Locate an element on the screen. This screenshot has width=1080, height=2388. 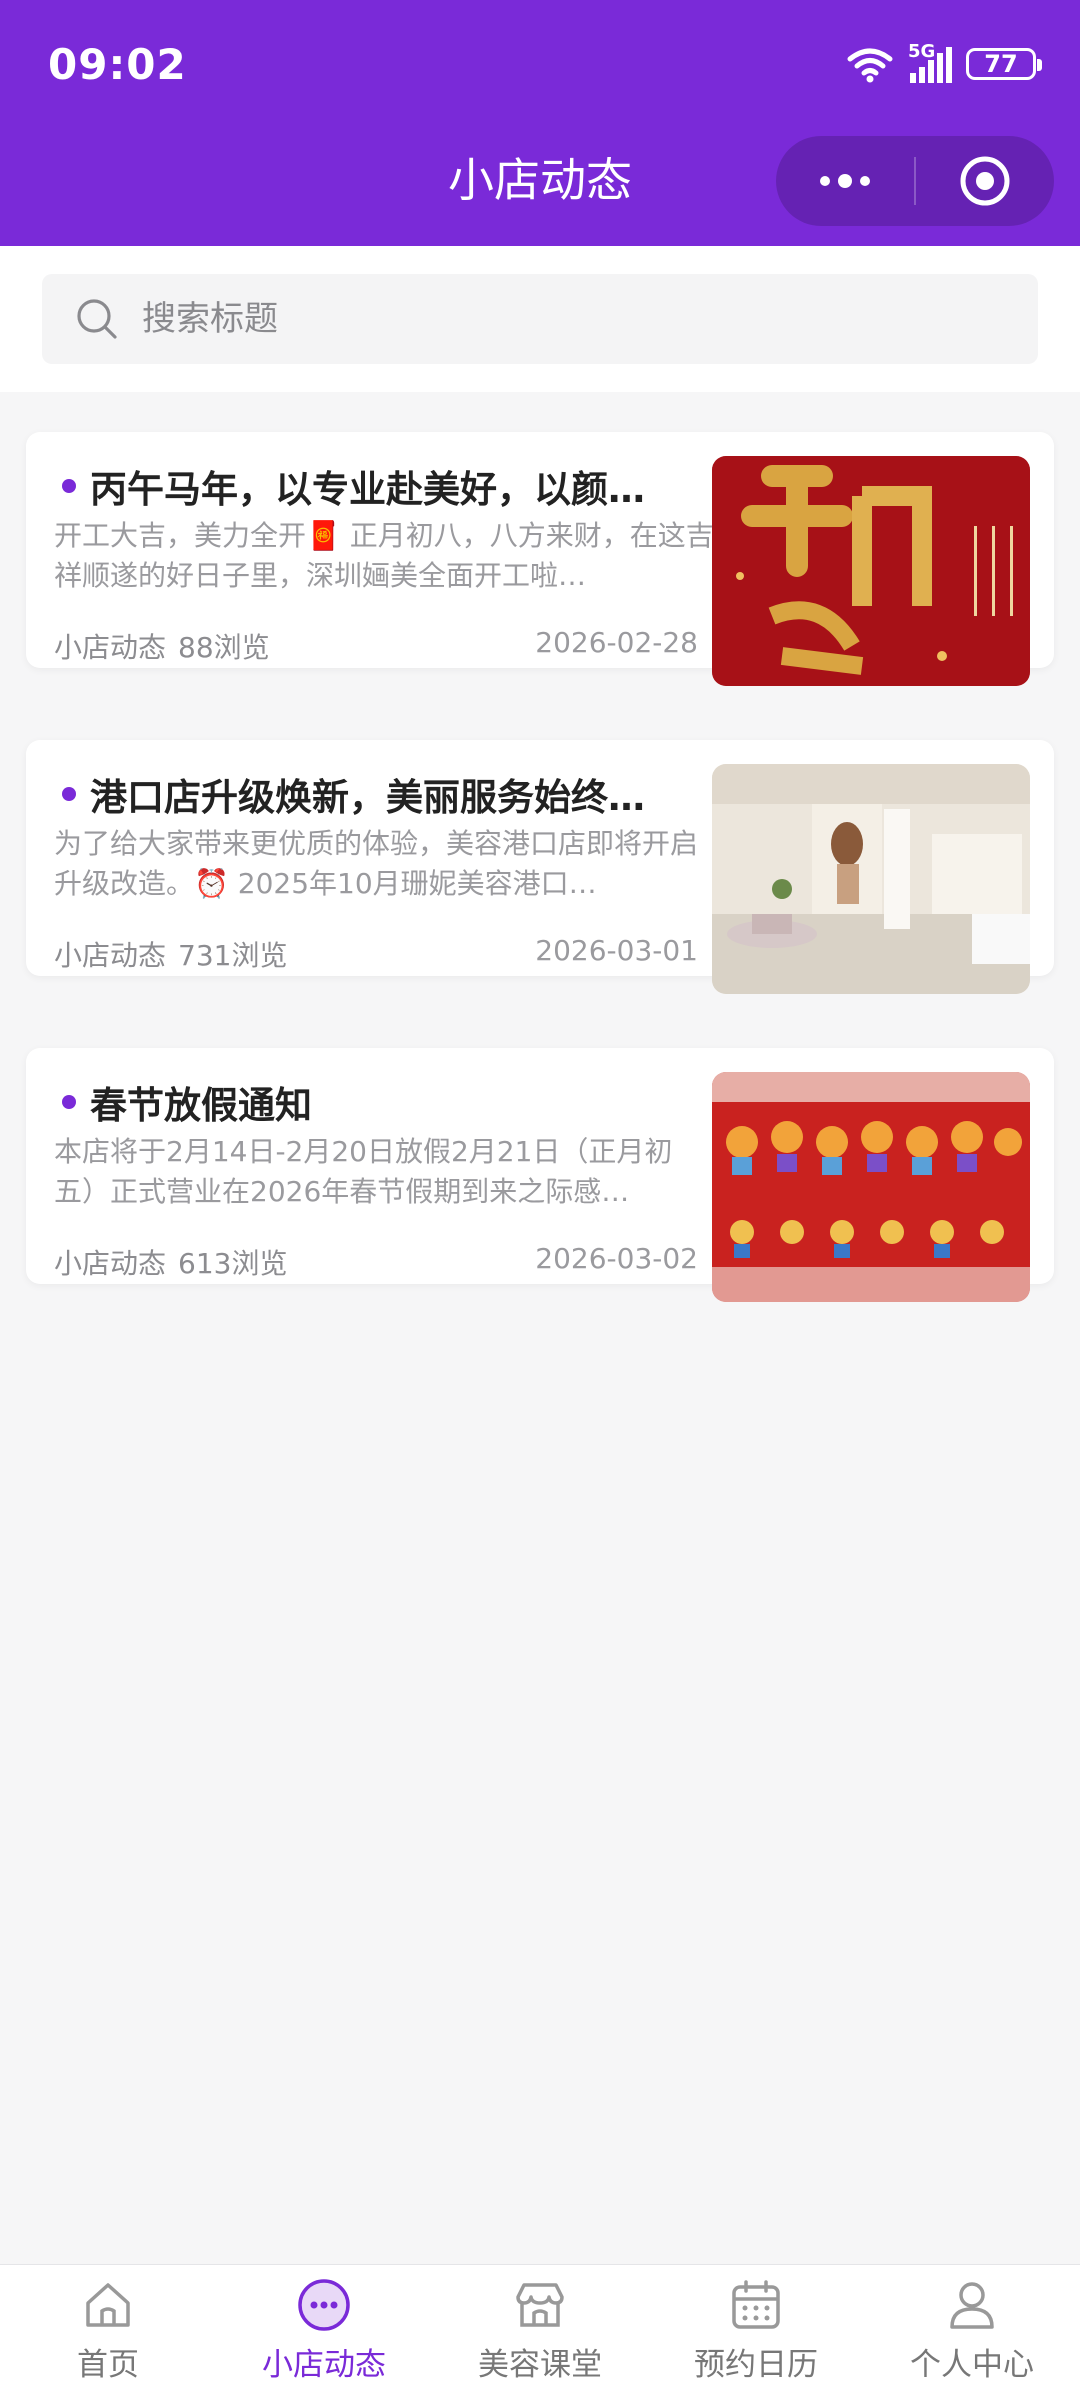
network-type: 5G is located at coordinates (922, 51).